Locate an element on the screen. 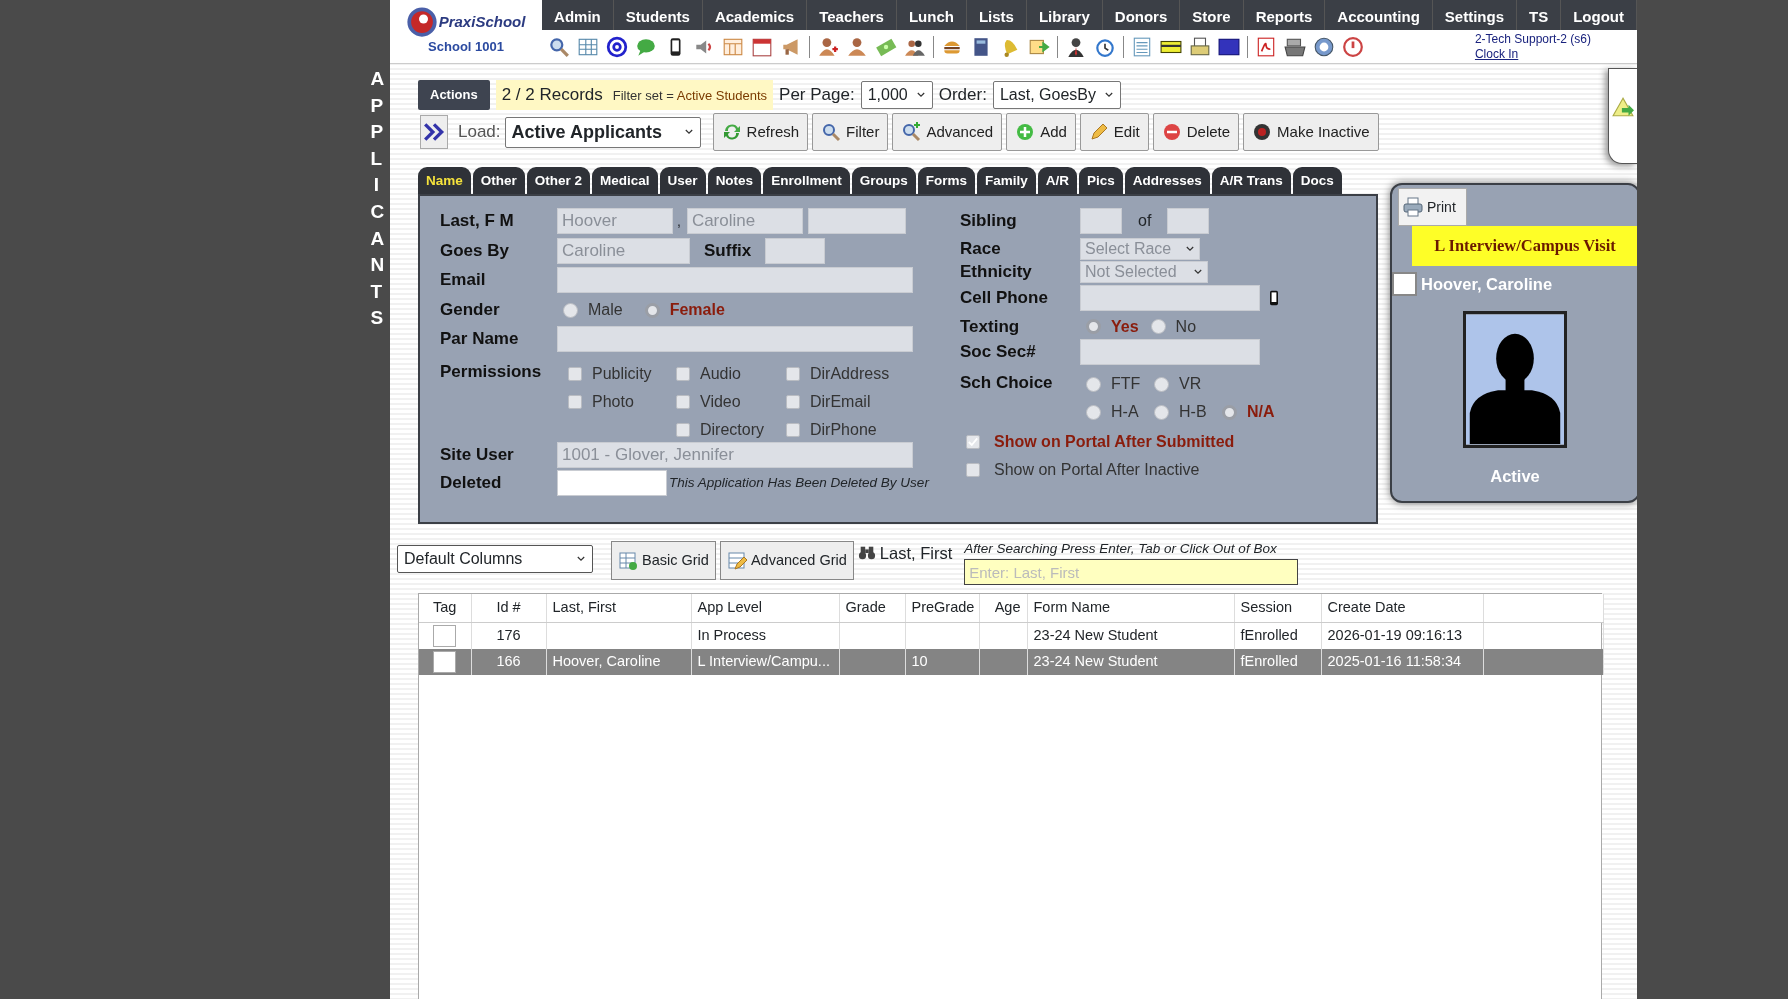 This screenshot has height=999, width=1788. add-button: Add is located at coordinates (1041, 132).